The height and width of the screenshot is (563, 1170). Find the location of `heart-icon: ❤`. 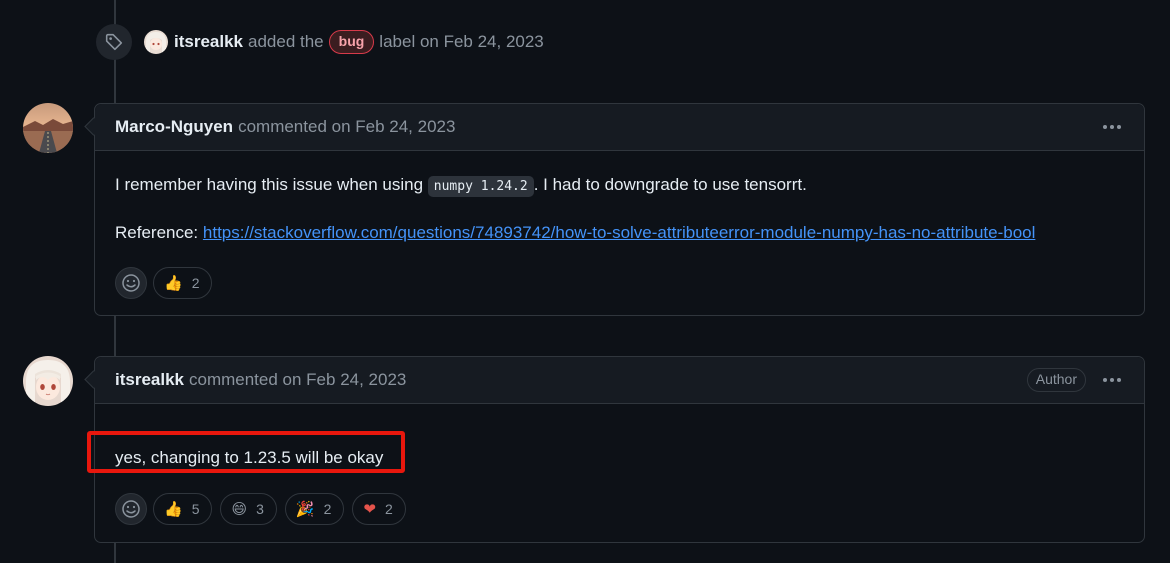

heart-icon: ❤ is located at coordinates (369, 509).